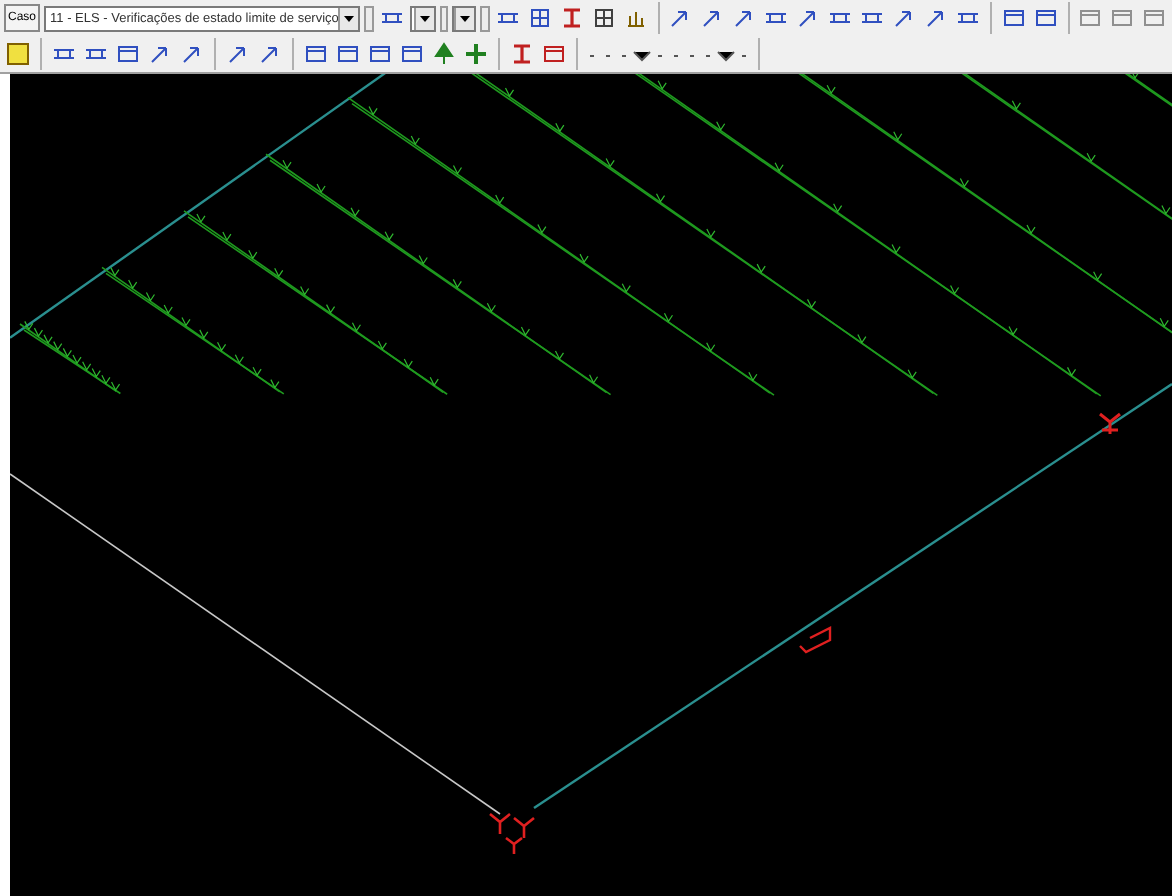 Image resolution: width=1172 pixels, height=896 pixels. Describe the element at coordinates (635, 18) in the screenshot. I see `chart-icon` at that location.